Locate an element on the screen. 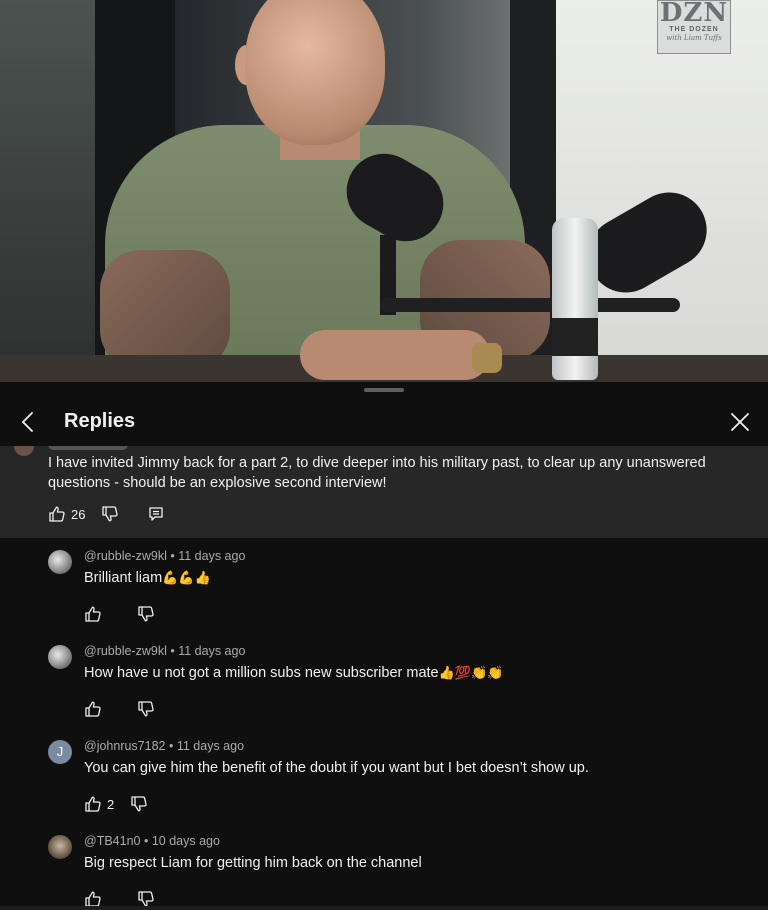 The width and height of the screenshot is (768, 910). back-icon is located at coordinates (27, 422).